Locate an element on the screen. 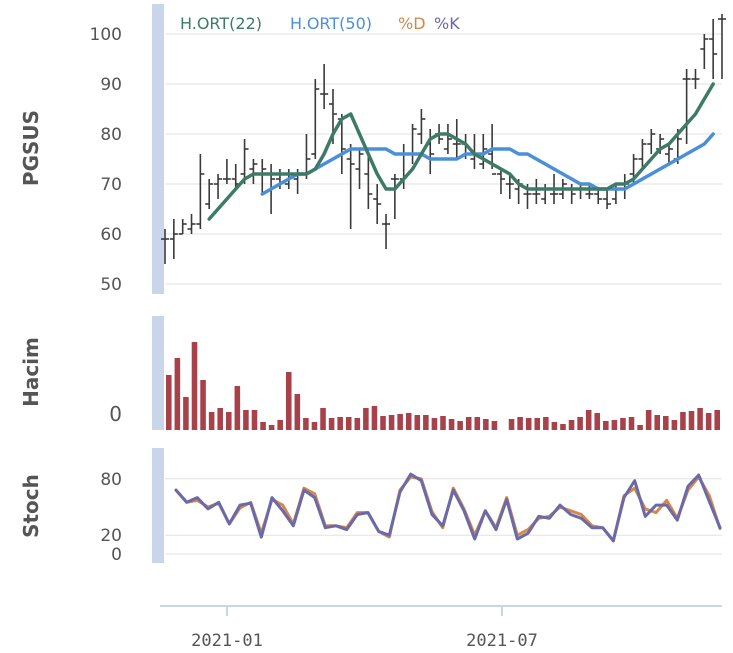 This screenshot has width=733, height=653. volume-axis-bar is located at coordinates (158, 373).